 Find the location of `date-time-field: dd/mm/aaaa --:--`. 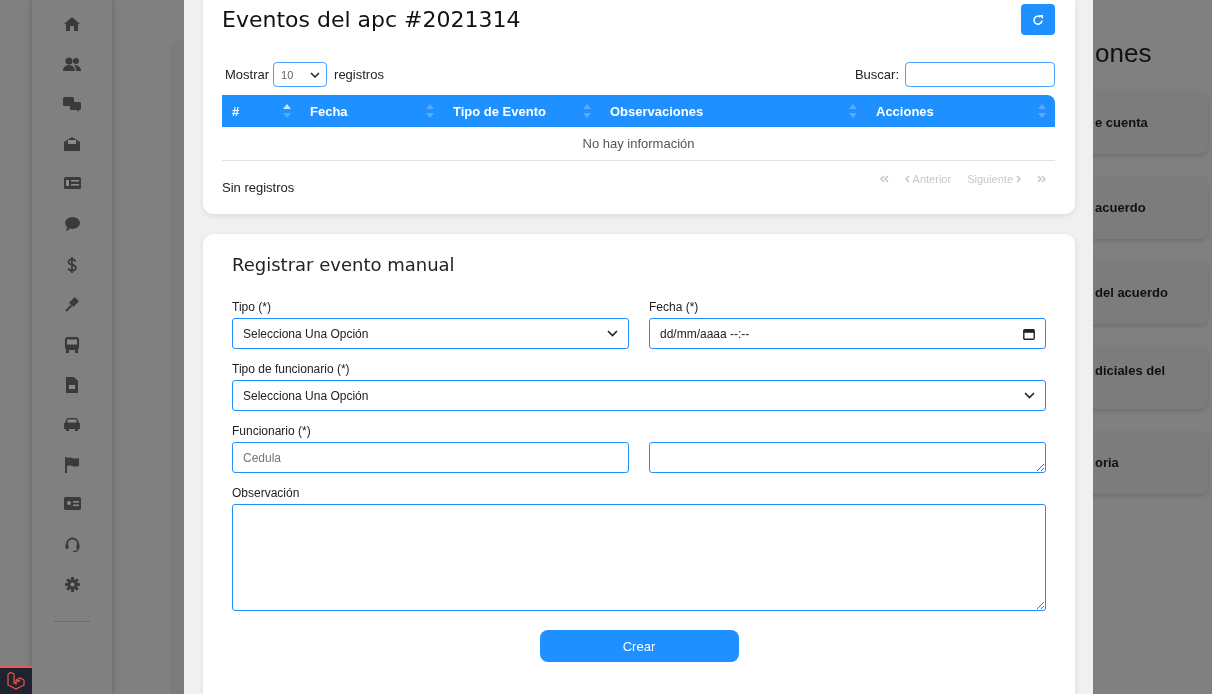

date-time-field: dd/mm/aaaa --:-- is located at coordinates (847, 333).